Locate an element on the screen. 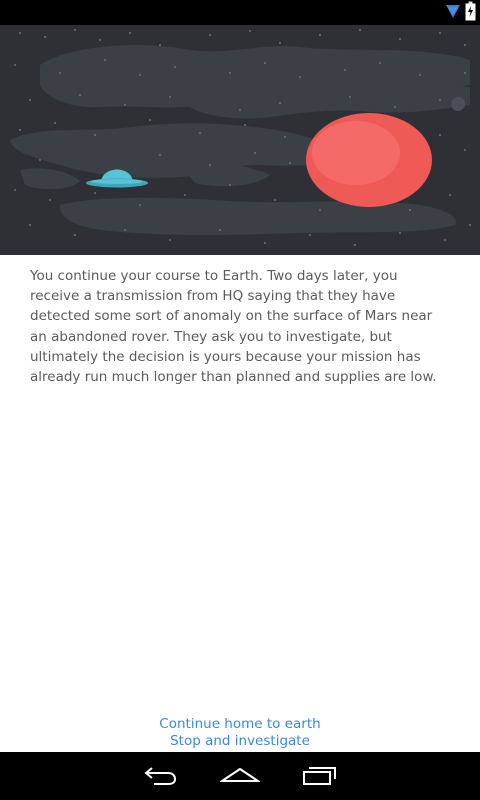 Image resolution: width=480 pixels, height=800 pixels. home-button is located at coordinates (240, 777).